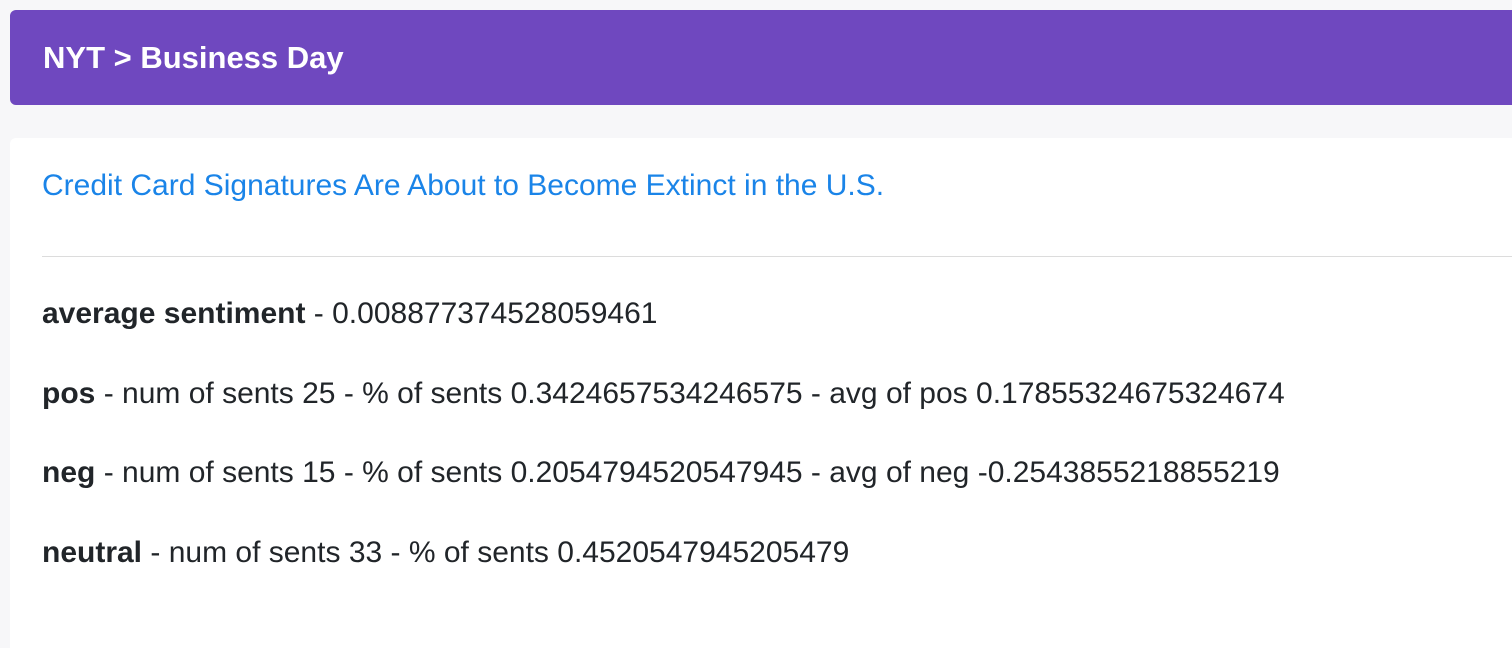  Describe the element at coordinates (656, 472) in the screenshot. I see `neg-pct-value: 0.2054794520547945` at that location.